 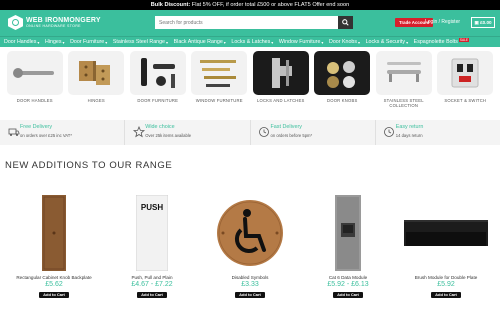 I want to click on nav-label: Window Furniture, so click(x=299, y=42).